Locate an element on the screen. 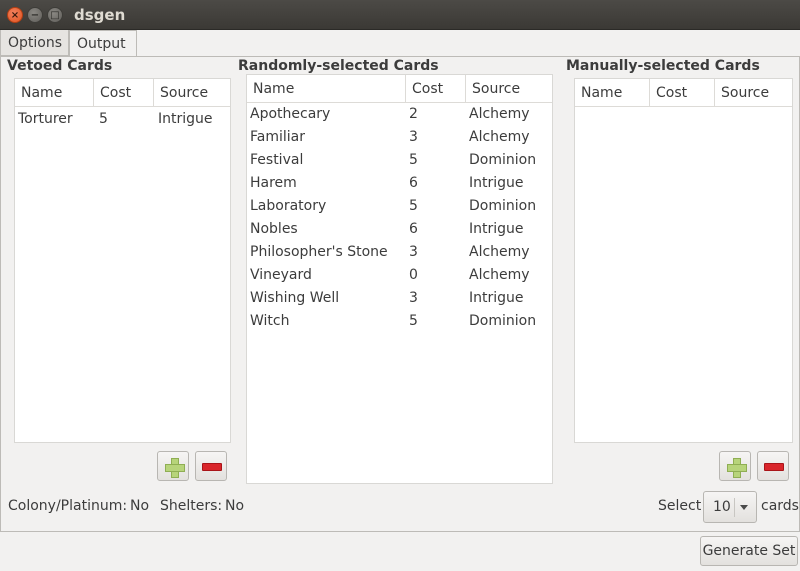  table-row: Festival 5 Dominion is located at coordinates (399, 160).